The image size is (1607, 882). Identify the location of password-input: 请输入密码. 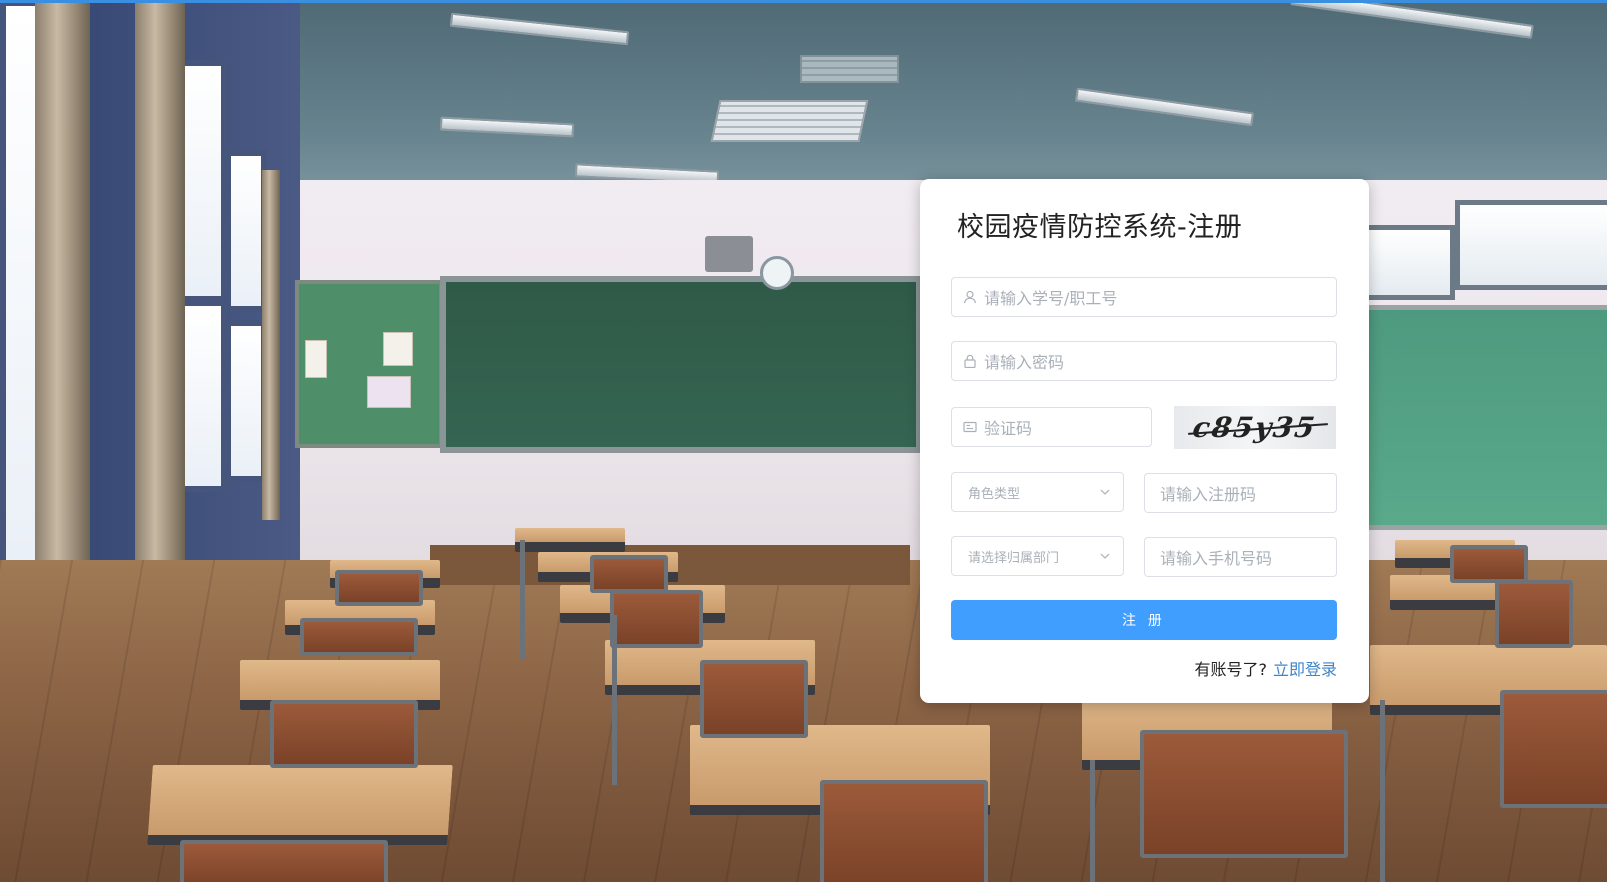
(1144, 361).